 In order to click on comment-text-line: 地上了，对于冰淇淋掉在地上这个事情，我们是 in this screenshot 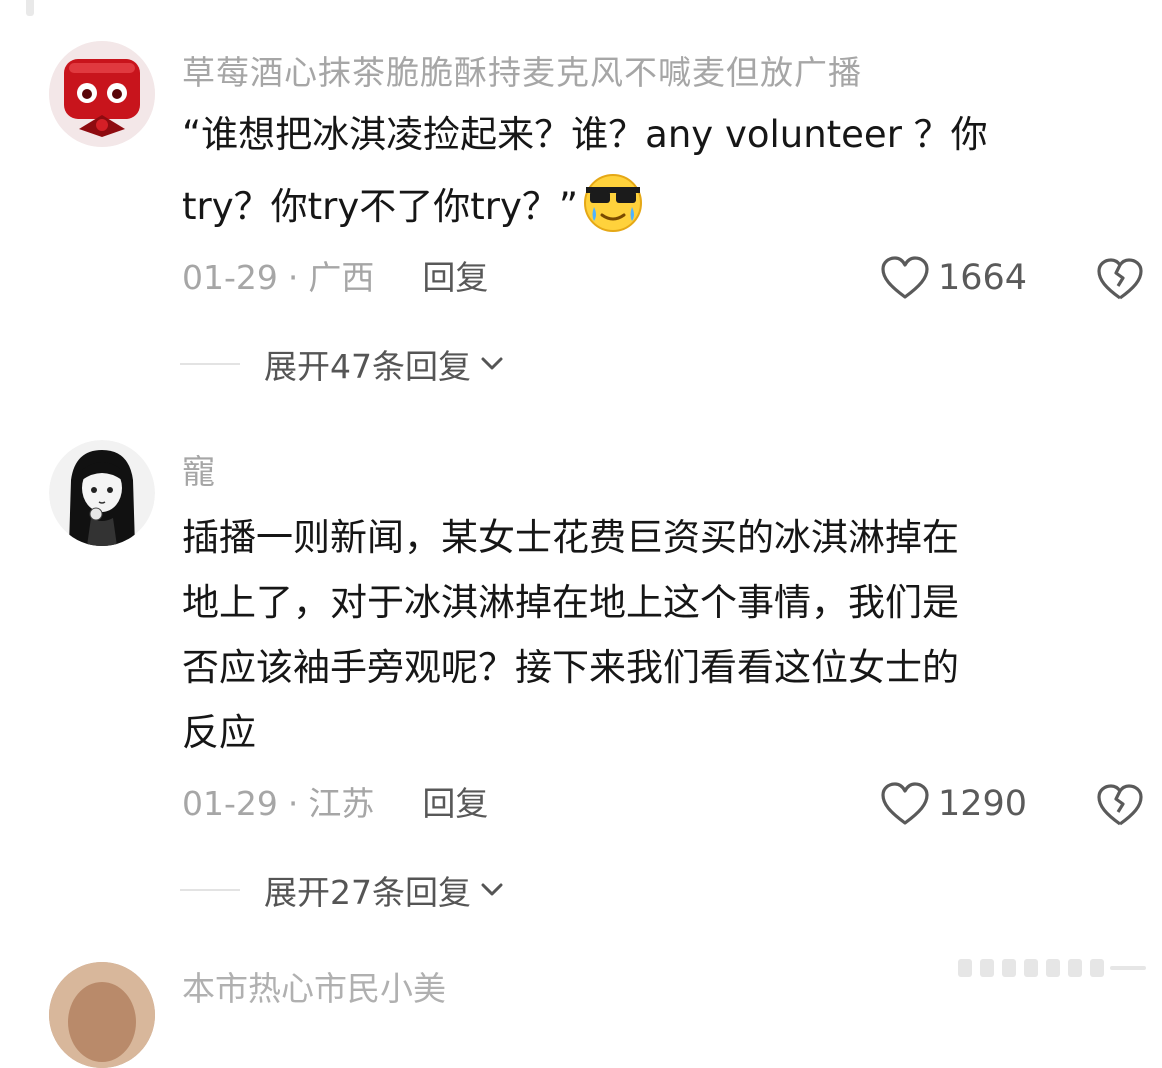, I will do `click(570, 602)`.